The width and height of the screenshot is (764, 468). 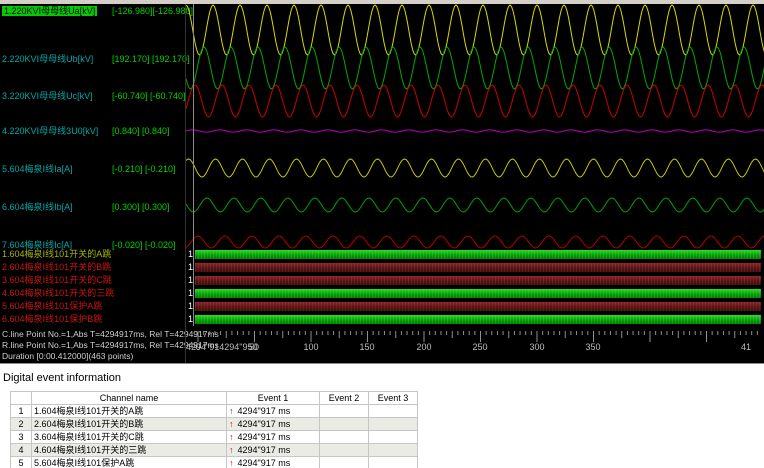 I want to click on digital-channel-label: 6.604梅泉Ⅰ线101保护B跳, so click(x=52, y=319).